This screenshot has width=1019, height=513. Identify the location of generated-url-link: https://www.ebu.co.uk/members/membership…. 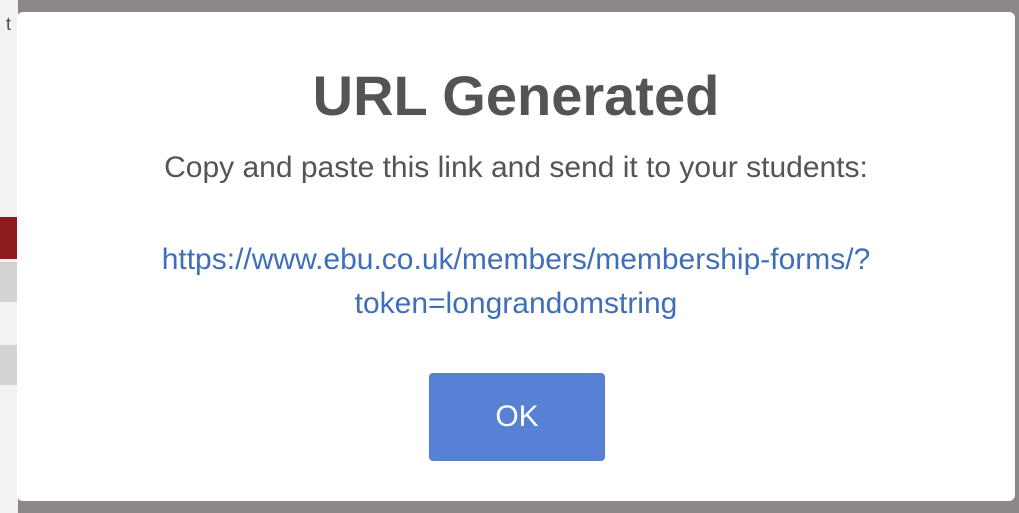
(516, 282).